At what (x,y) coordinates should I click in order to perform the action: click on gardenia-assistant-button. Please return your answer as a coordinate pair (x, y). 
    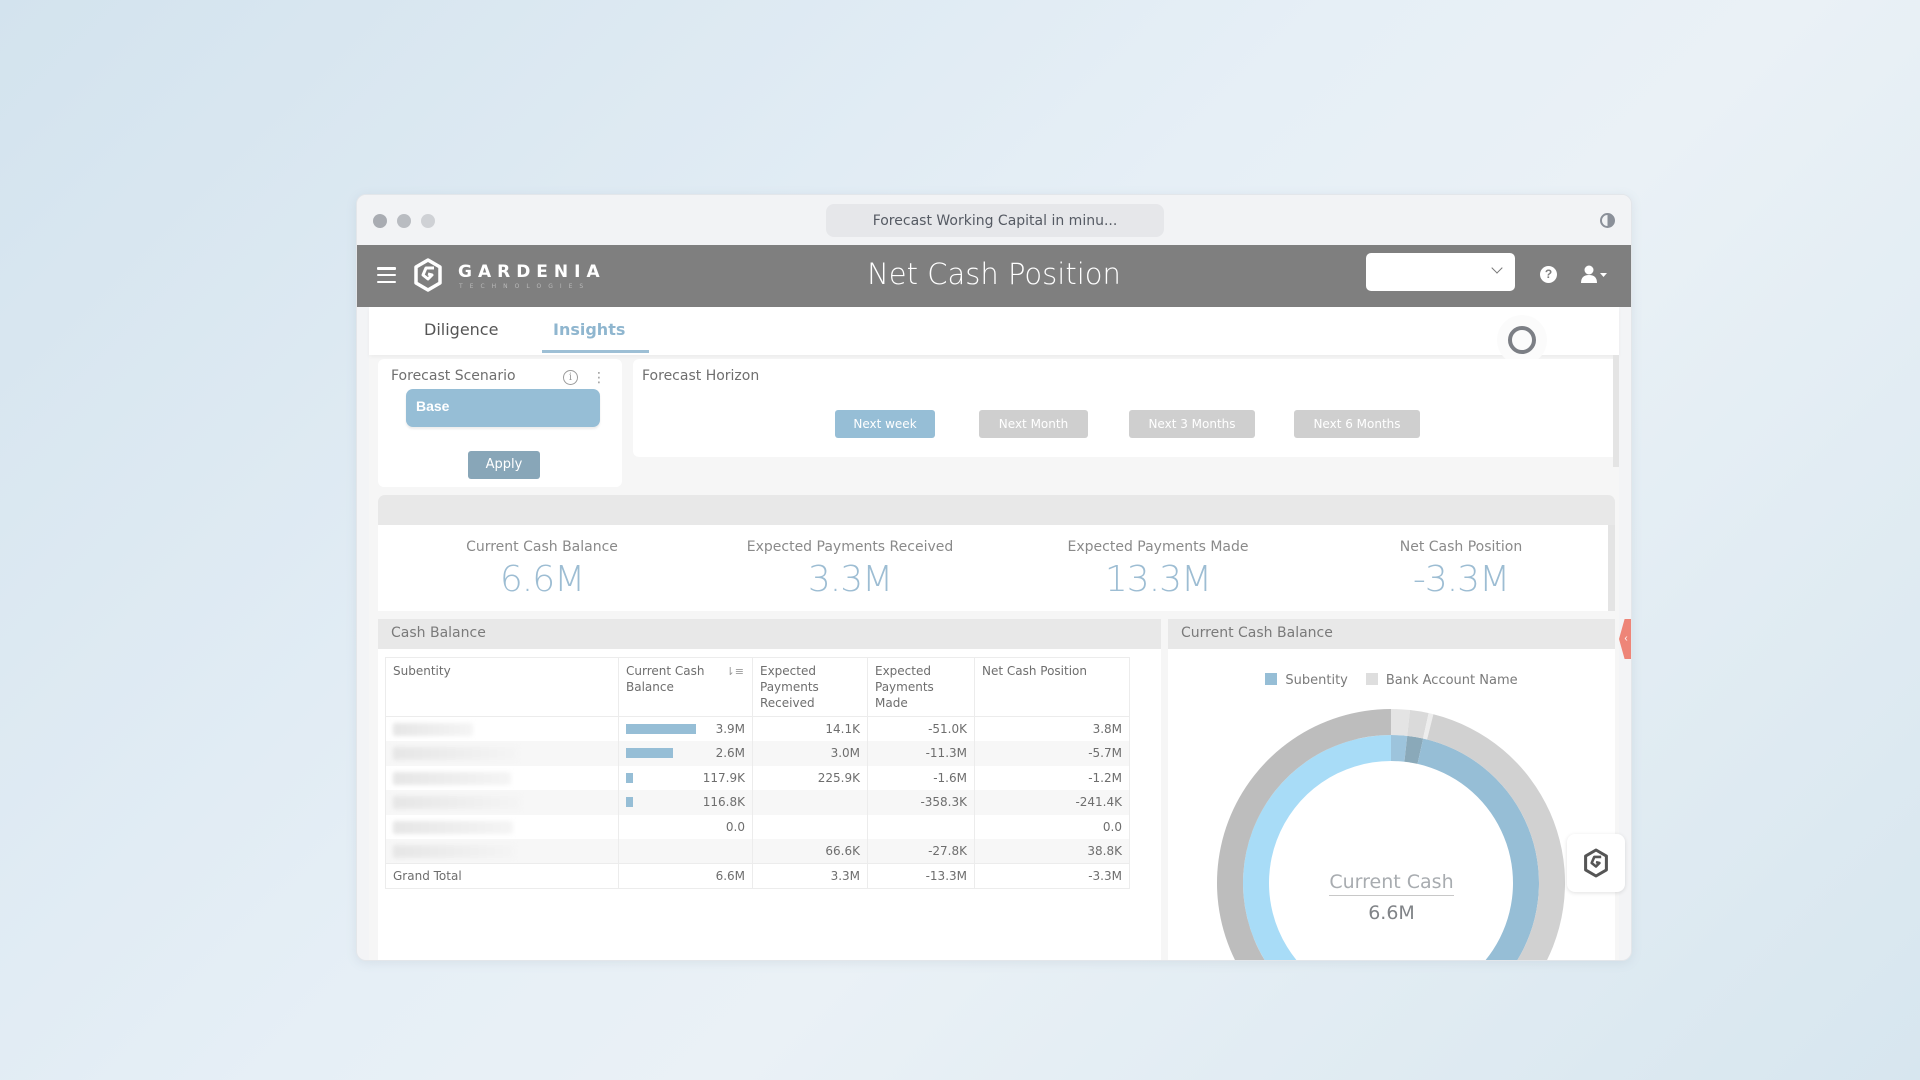
    Looking at the image, I should click on (1596, 863).